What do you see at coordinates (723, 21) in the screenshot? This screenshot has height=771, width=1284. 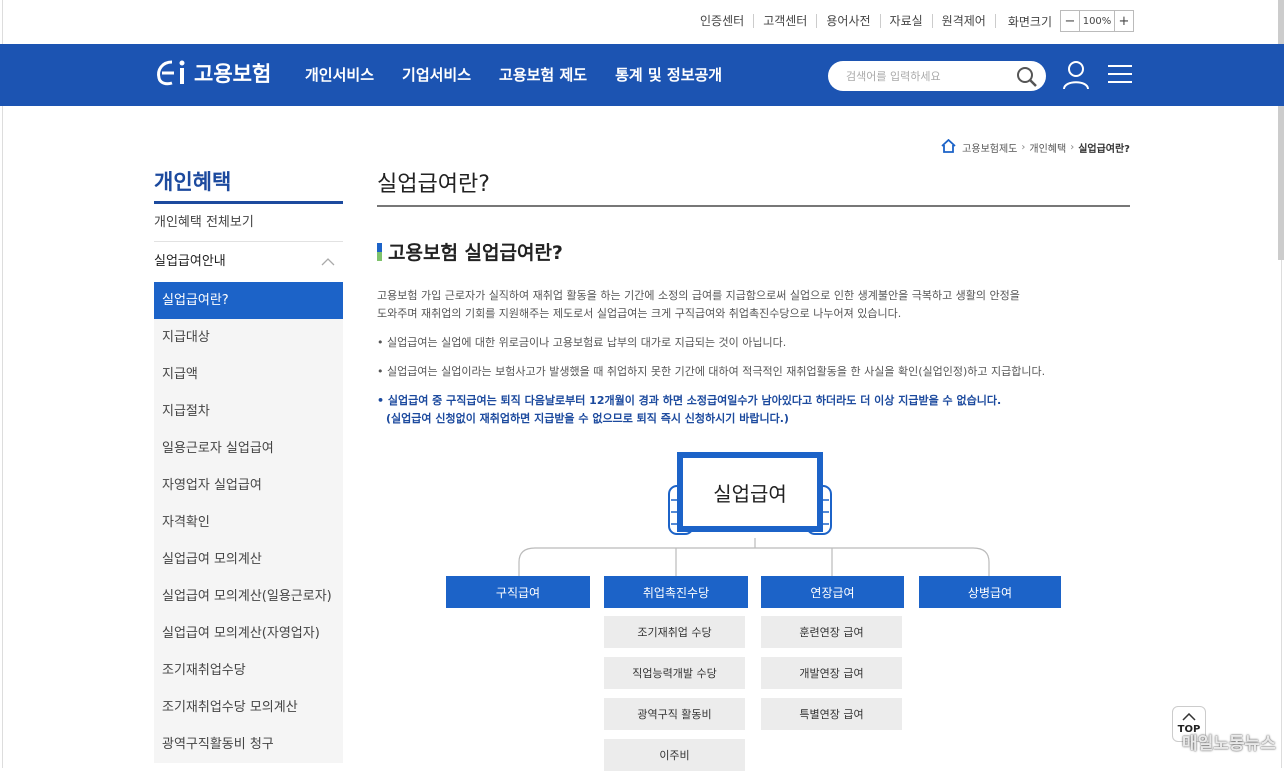 I see `util-link-cert: 인증센터` at bounding box center [723, 21].